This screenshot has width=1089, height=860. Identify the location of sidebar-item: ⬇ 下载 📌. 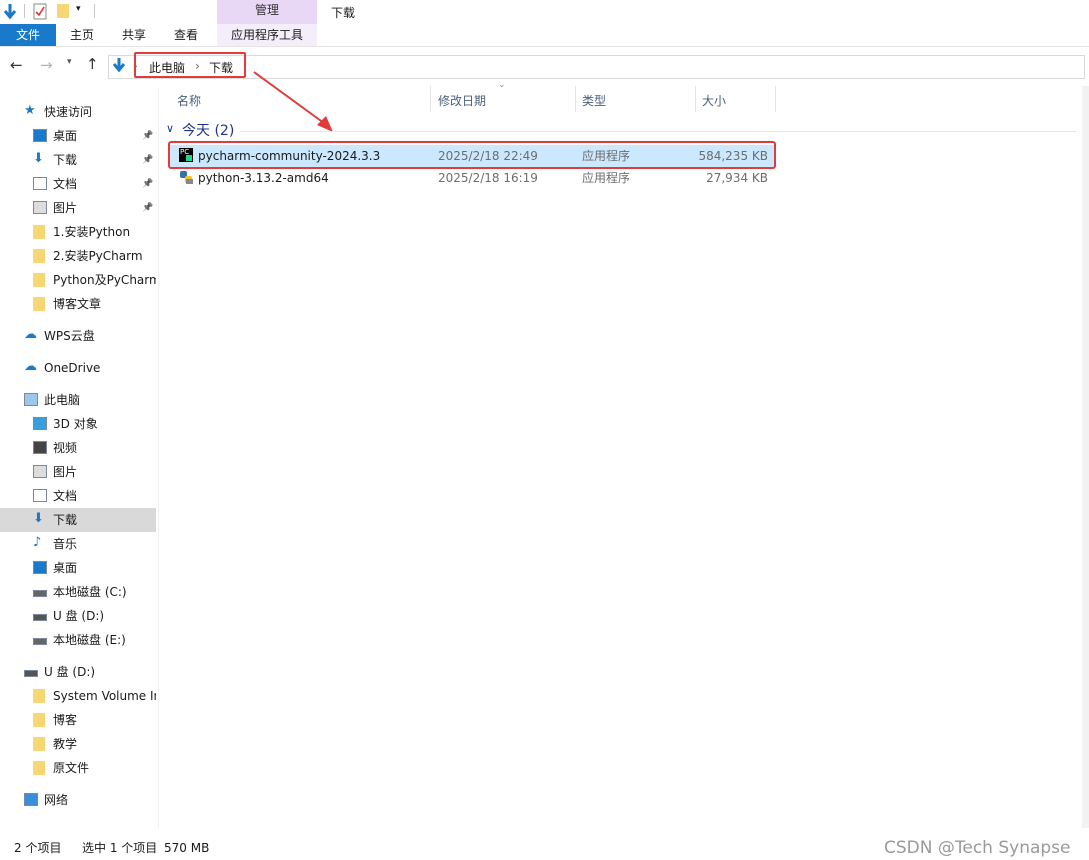
(78, 160).